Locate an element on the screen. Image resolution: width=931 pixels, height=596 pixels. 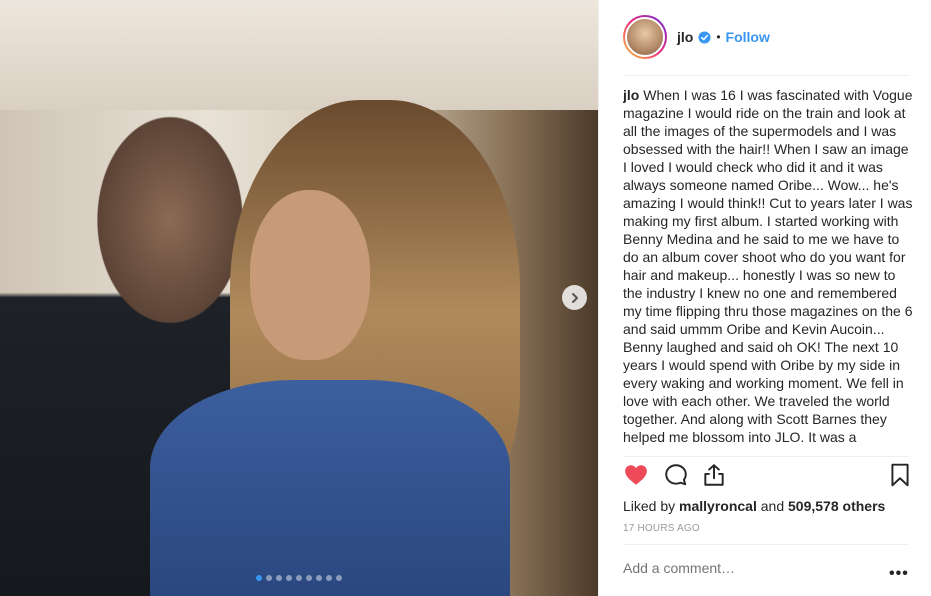
username: jlo is located at coordinates (685, 37).